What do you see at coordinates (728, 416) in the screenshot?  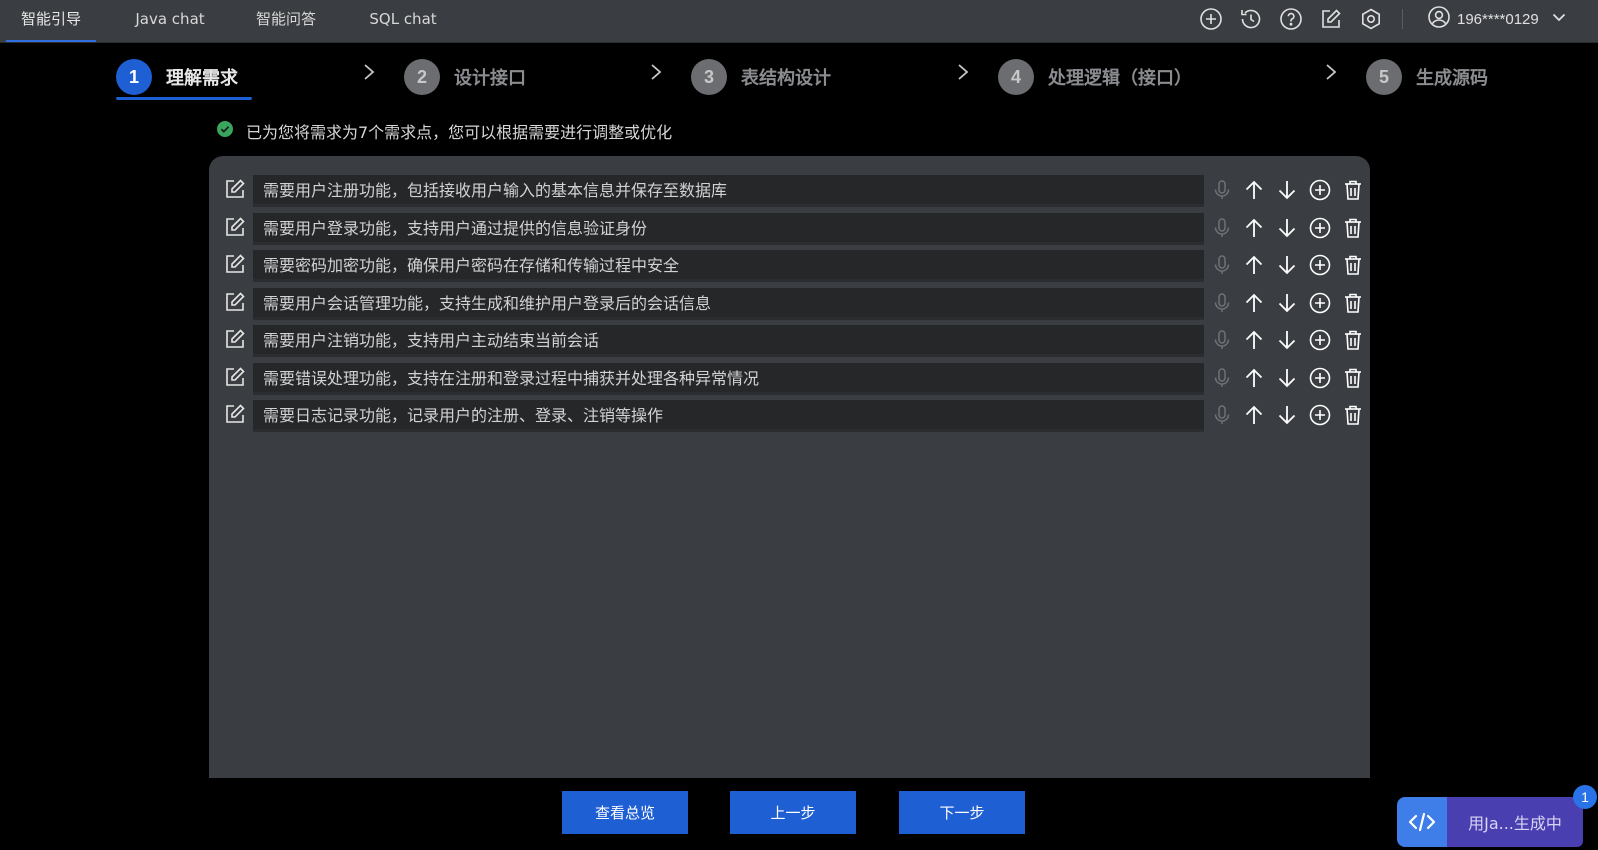 I see `requirement-input: 需要日志记录功能，记录用户的注册、登录、注销等操作` at bounding box center [728, 416].